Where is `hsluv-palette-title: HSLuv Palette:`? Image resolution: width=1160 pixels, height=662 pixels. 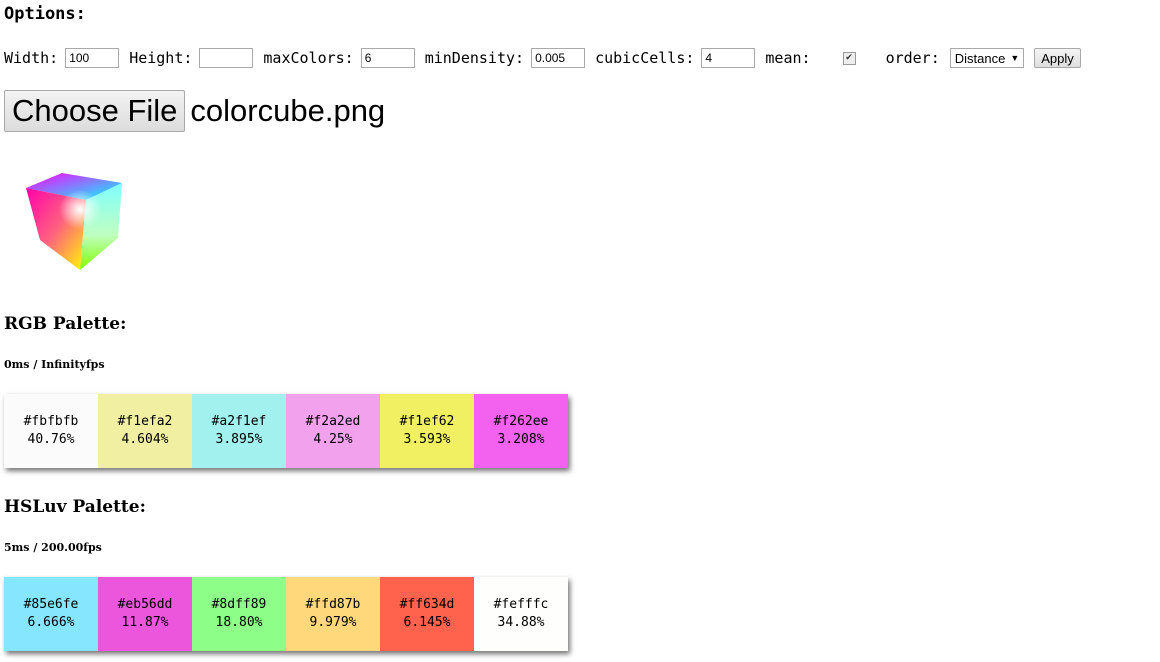 hsluv-palette-title: HSLuv Palette: is located at coordinates (75, 507).